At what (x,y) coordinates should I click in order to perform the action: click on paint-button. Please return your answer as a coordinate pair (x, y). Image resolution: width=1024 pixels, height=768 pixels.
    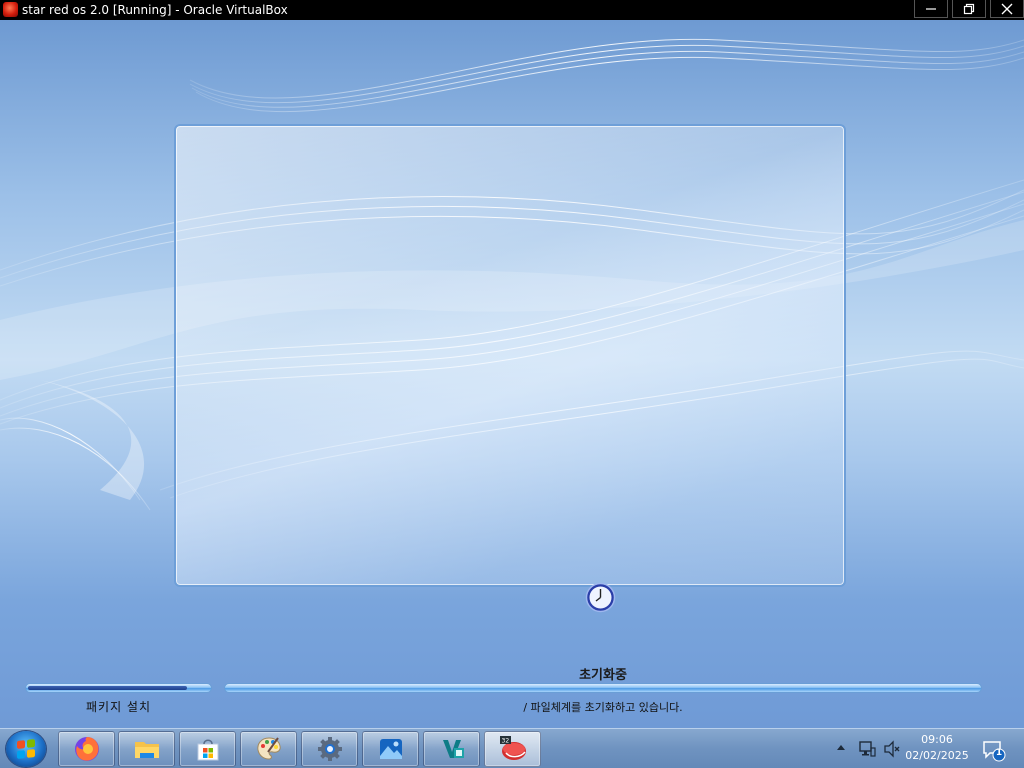
    Looking at the image, I should click on (268, 749).